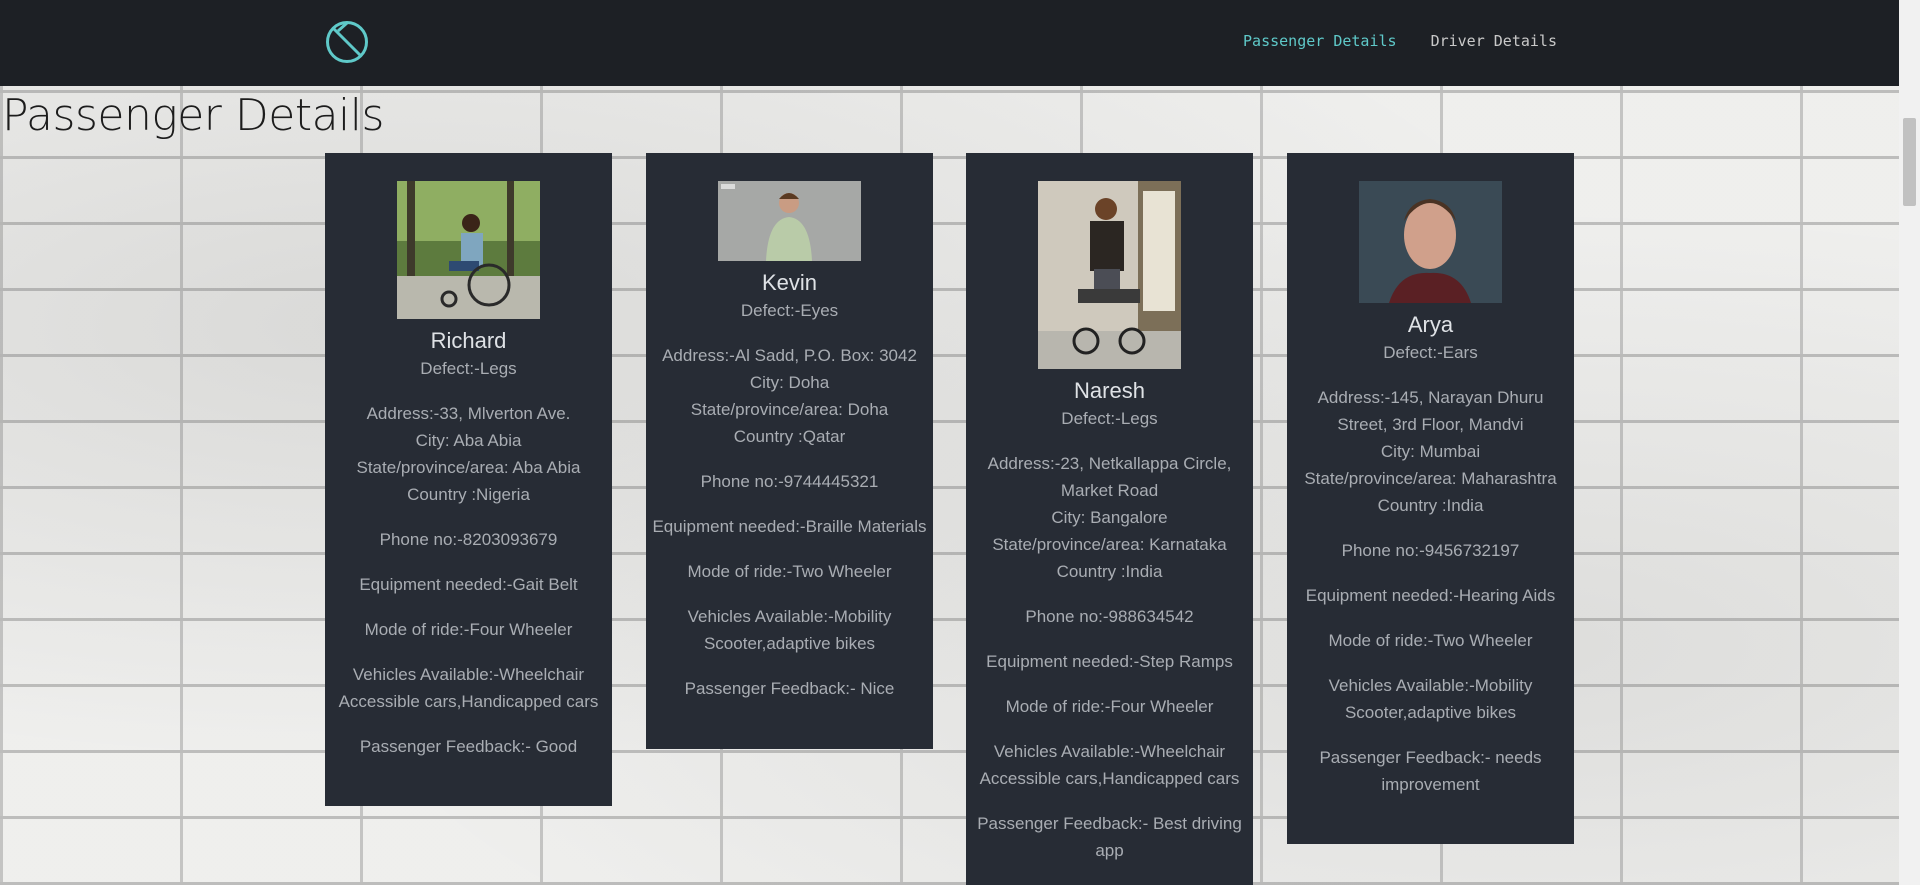  I want to click on passenger-state: State/province/area: Maharashtra, so click(1430, 478).